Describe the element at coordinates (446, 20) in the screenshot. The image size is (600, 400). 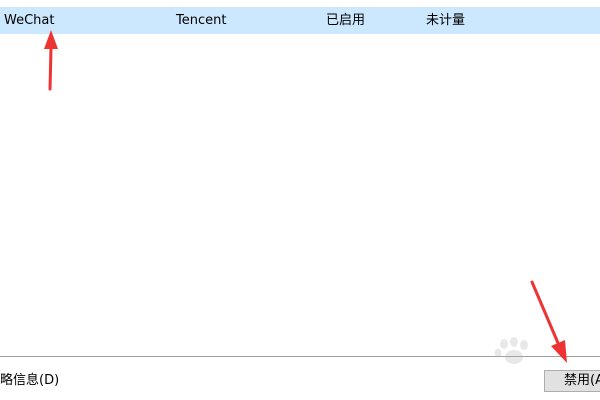
I see `startup-impact-cell: 未计量` at that location.